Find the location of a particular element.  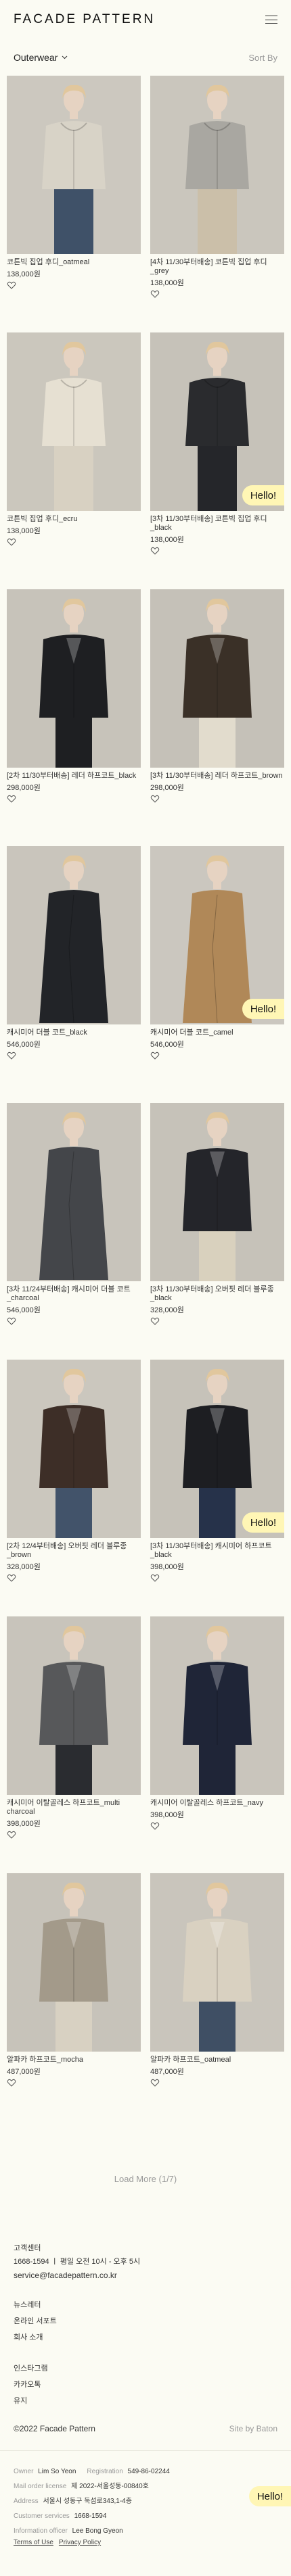

product-name: [3차 11/24부터배송] 캐시미어 더블 코트_charcoal is located at coordinates (74, 1294).